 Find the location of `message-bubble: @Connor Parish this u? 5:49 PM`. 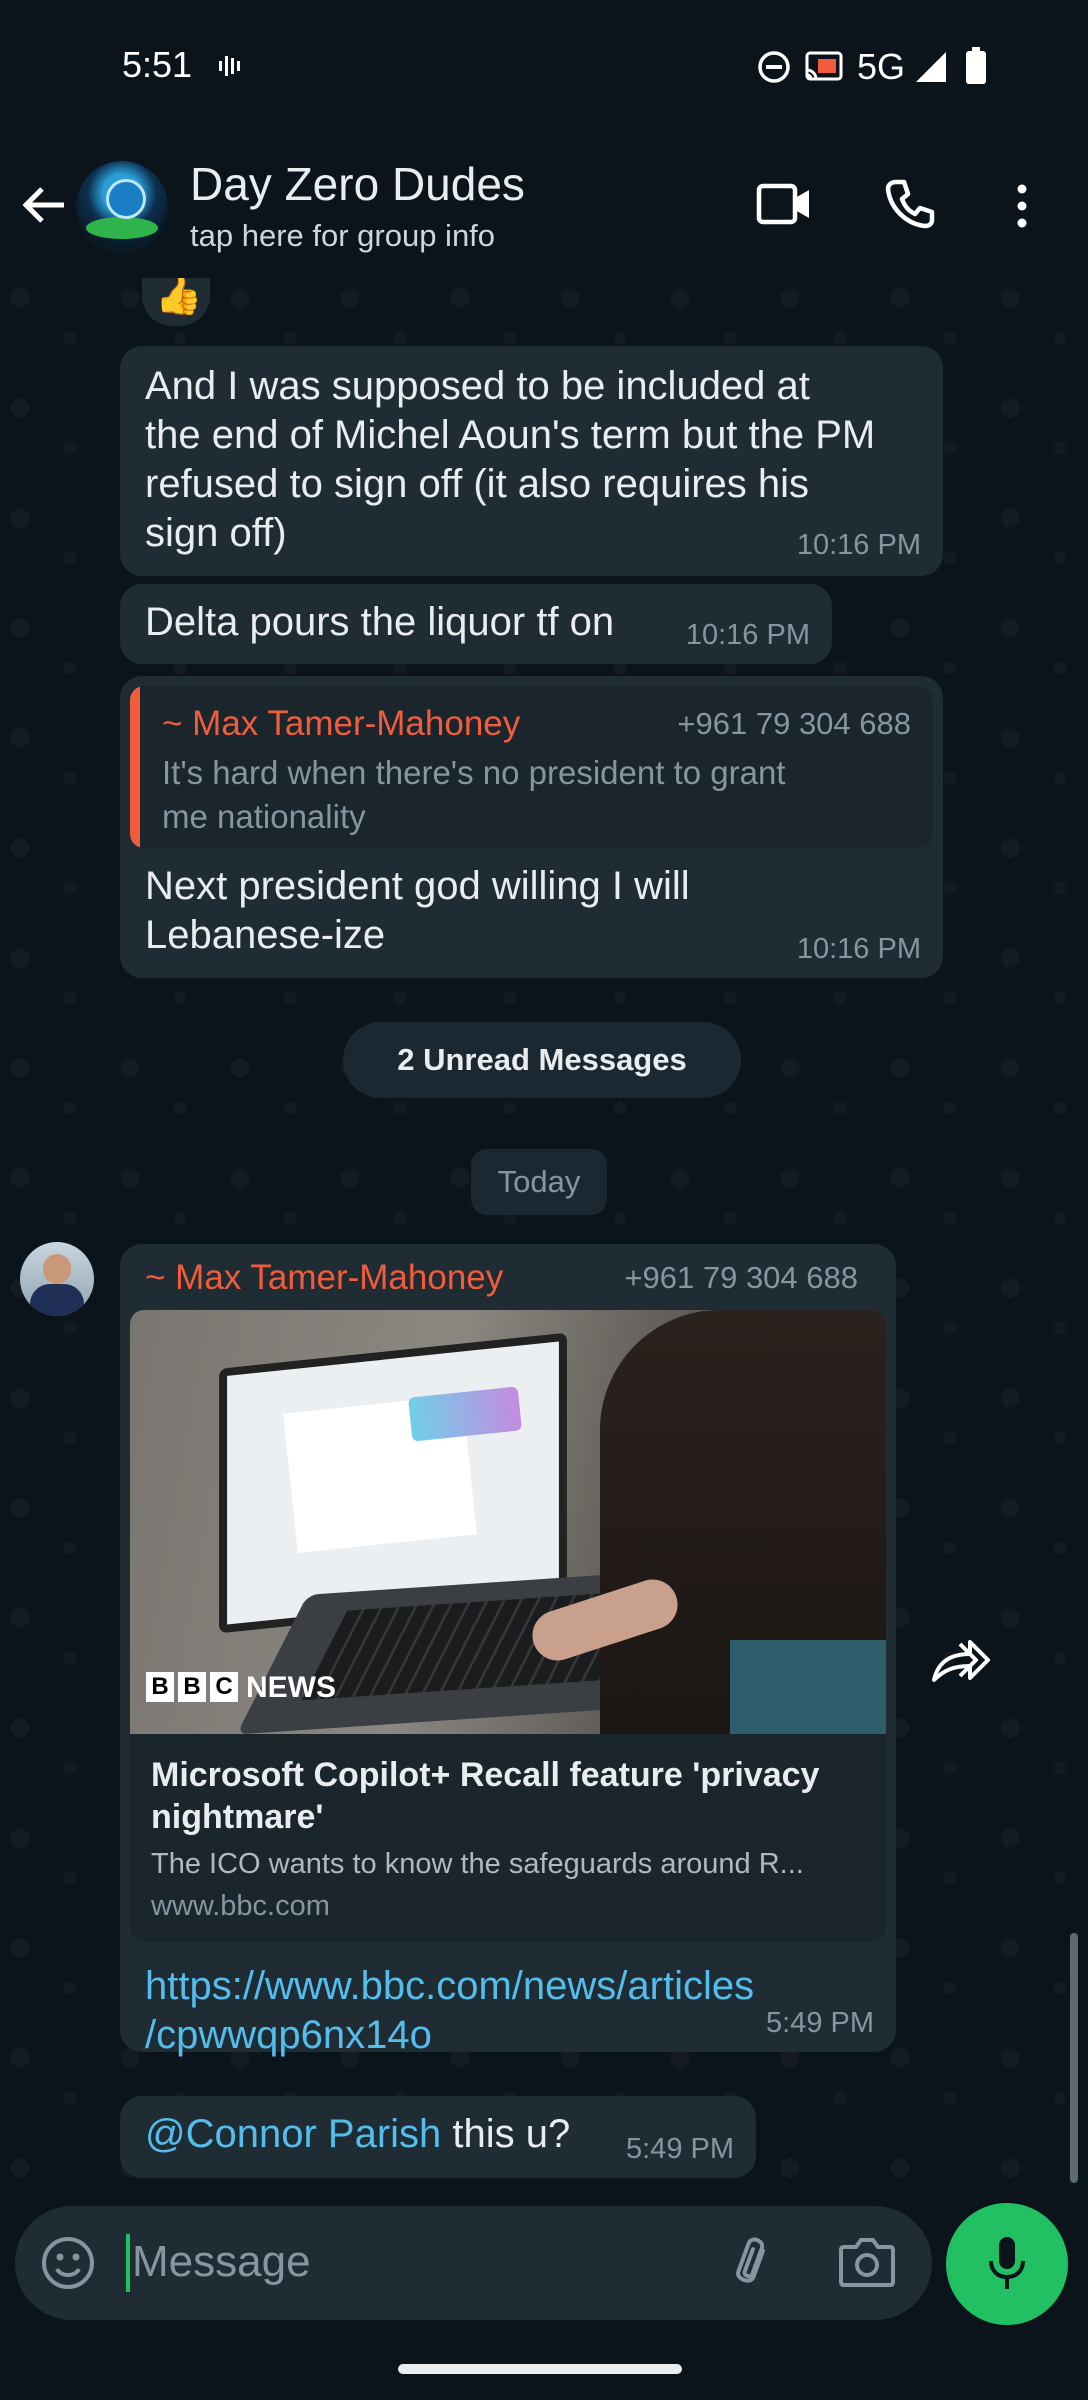

message-bubble: @Connor Parish this u? 5:49 PM is located at coordinates (438, 2137).